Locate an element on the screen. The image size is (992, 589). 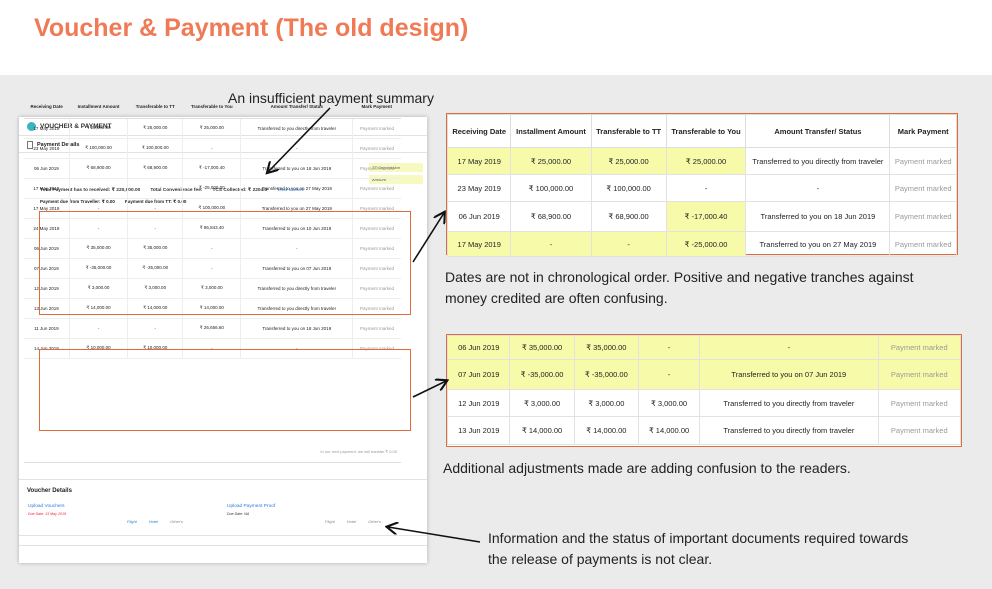
table-cell: ₹ 26,656.60 is located at coordinates (212, 328).